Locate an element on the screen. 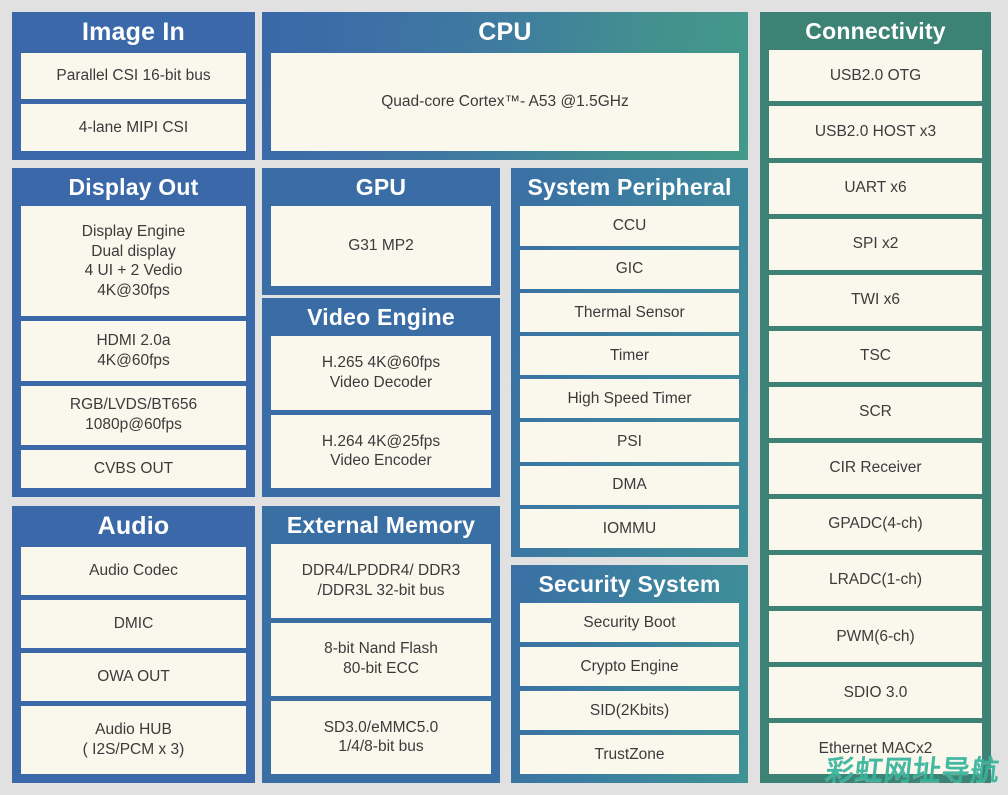 The height and width of the screenshot is (795, 1008). block-item: SDIO 3.0 is located at coordinates (875, 692).